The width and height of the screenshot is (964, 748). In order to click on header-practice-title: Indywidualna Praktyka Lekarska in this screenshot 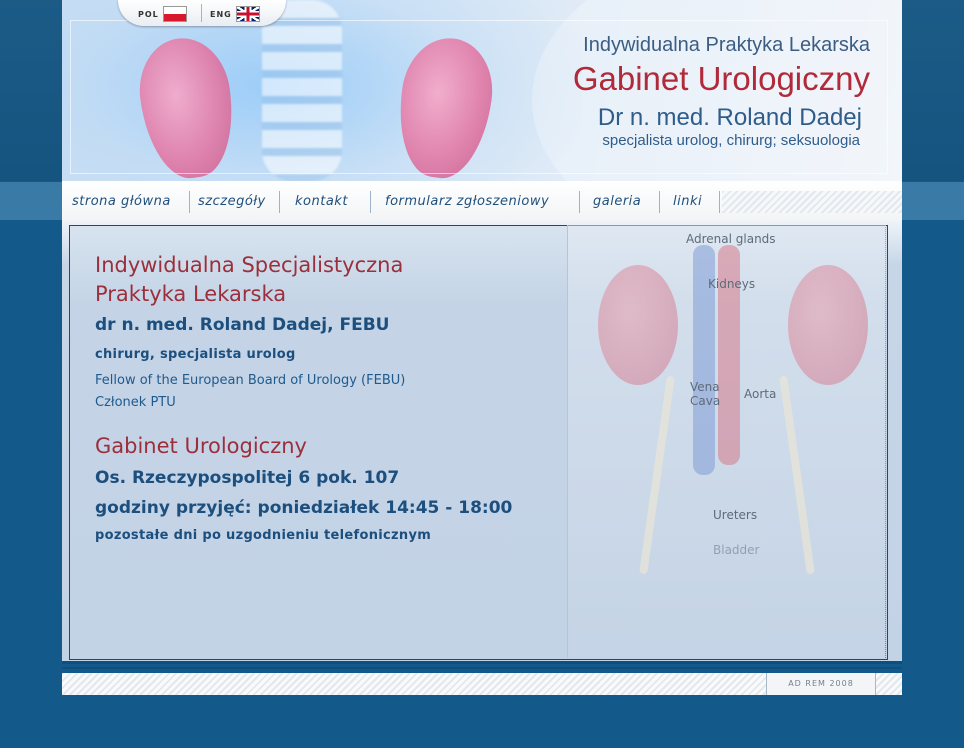, I will do `click(726, 45)`.